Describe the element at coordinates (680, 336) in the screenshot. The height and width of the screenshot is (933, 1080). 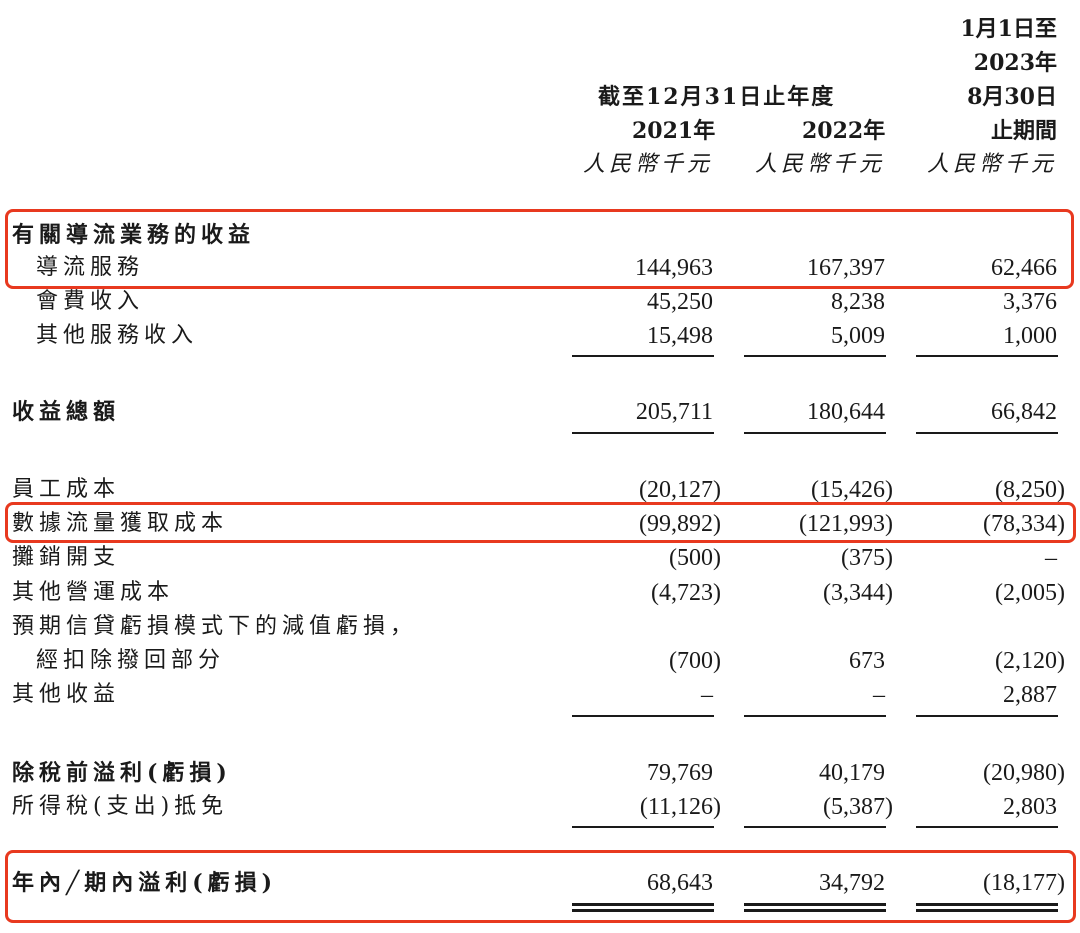
I see `cell-other-service-2021: 15,498` at that location.